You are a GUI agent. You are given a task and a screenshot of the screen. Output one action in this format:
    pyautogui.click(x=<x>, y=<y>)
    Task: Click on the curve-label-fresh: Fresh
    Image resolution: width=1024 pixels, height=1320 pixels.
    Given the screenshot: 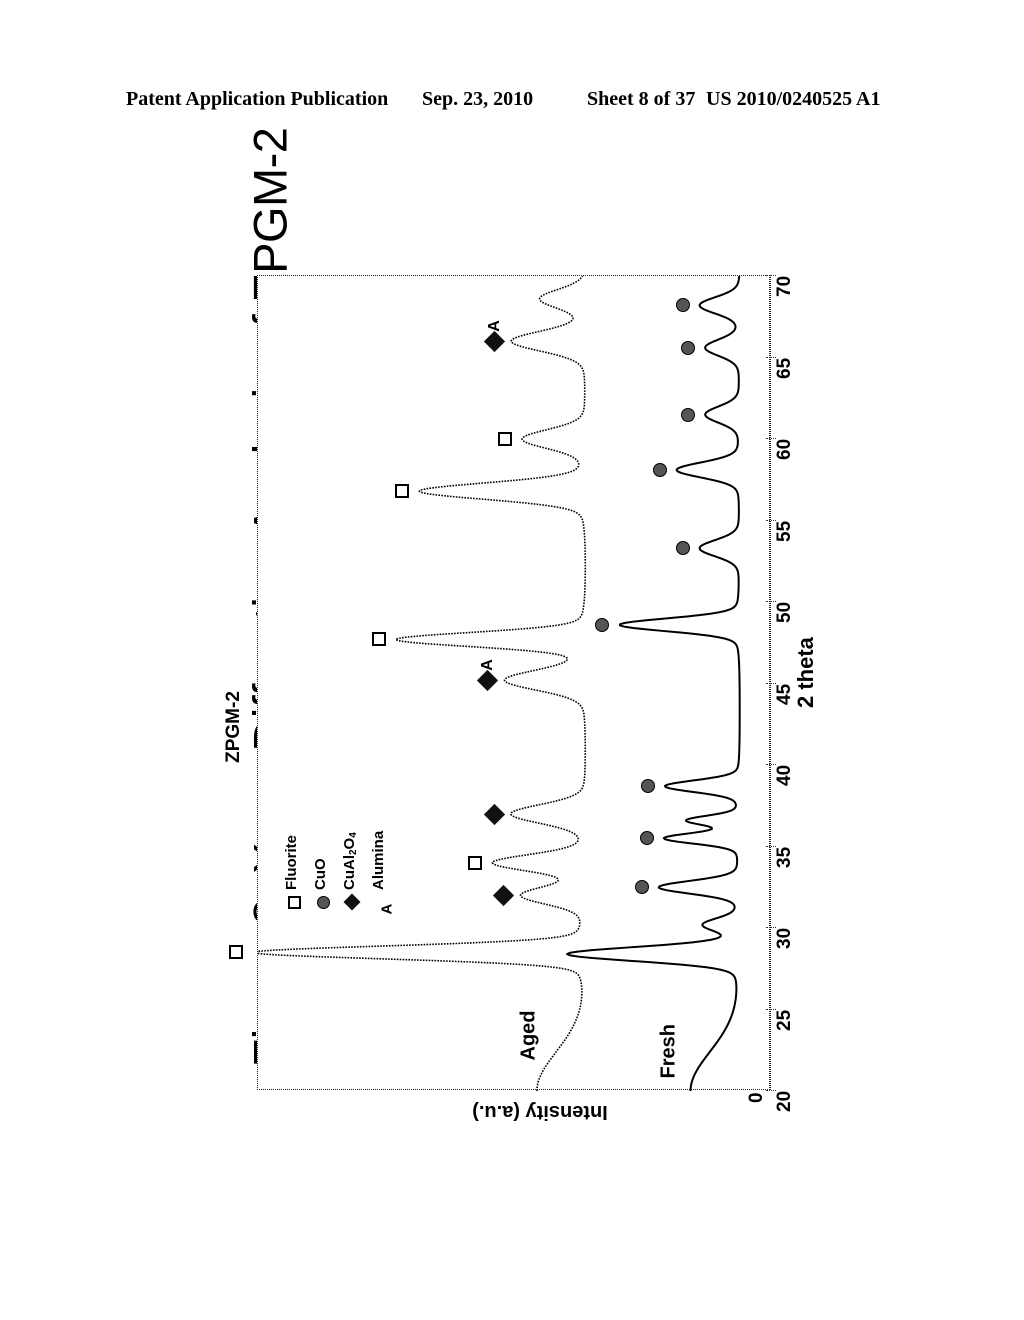 What is the action you would take?
    pyautogui.click(x=668, y=1051)
    